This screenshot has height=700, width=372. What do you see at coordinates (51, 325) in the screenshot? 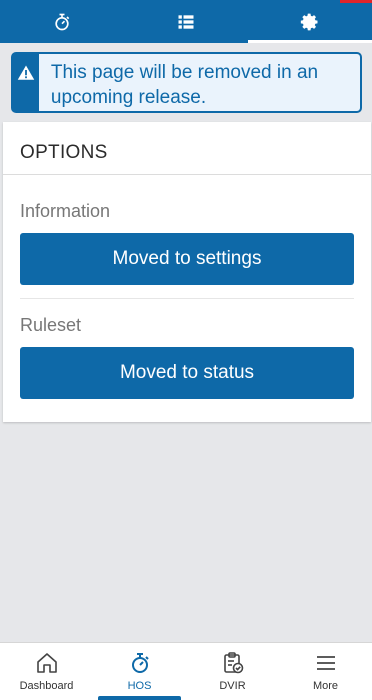
I see `ruleset-label: Ruleset` at bounding box center [51, 325].